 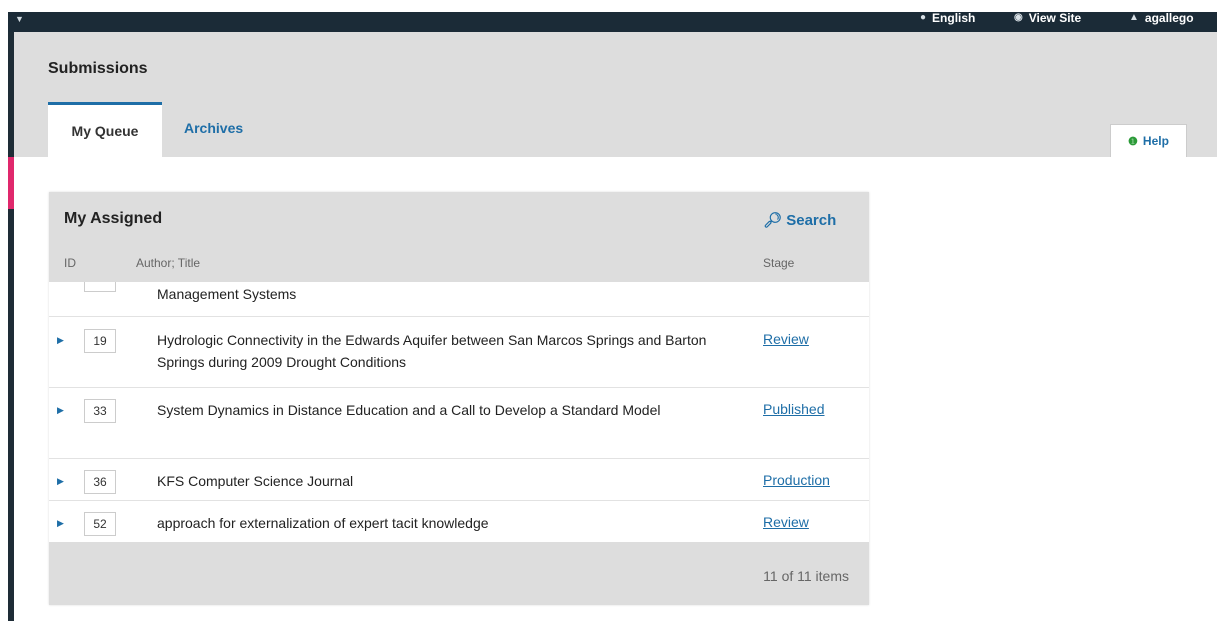 What do you see at coordinates (954, 18) in the screenshot?
I see `language-label: English` at bounding box center [954, 18].